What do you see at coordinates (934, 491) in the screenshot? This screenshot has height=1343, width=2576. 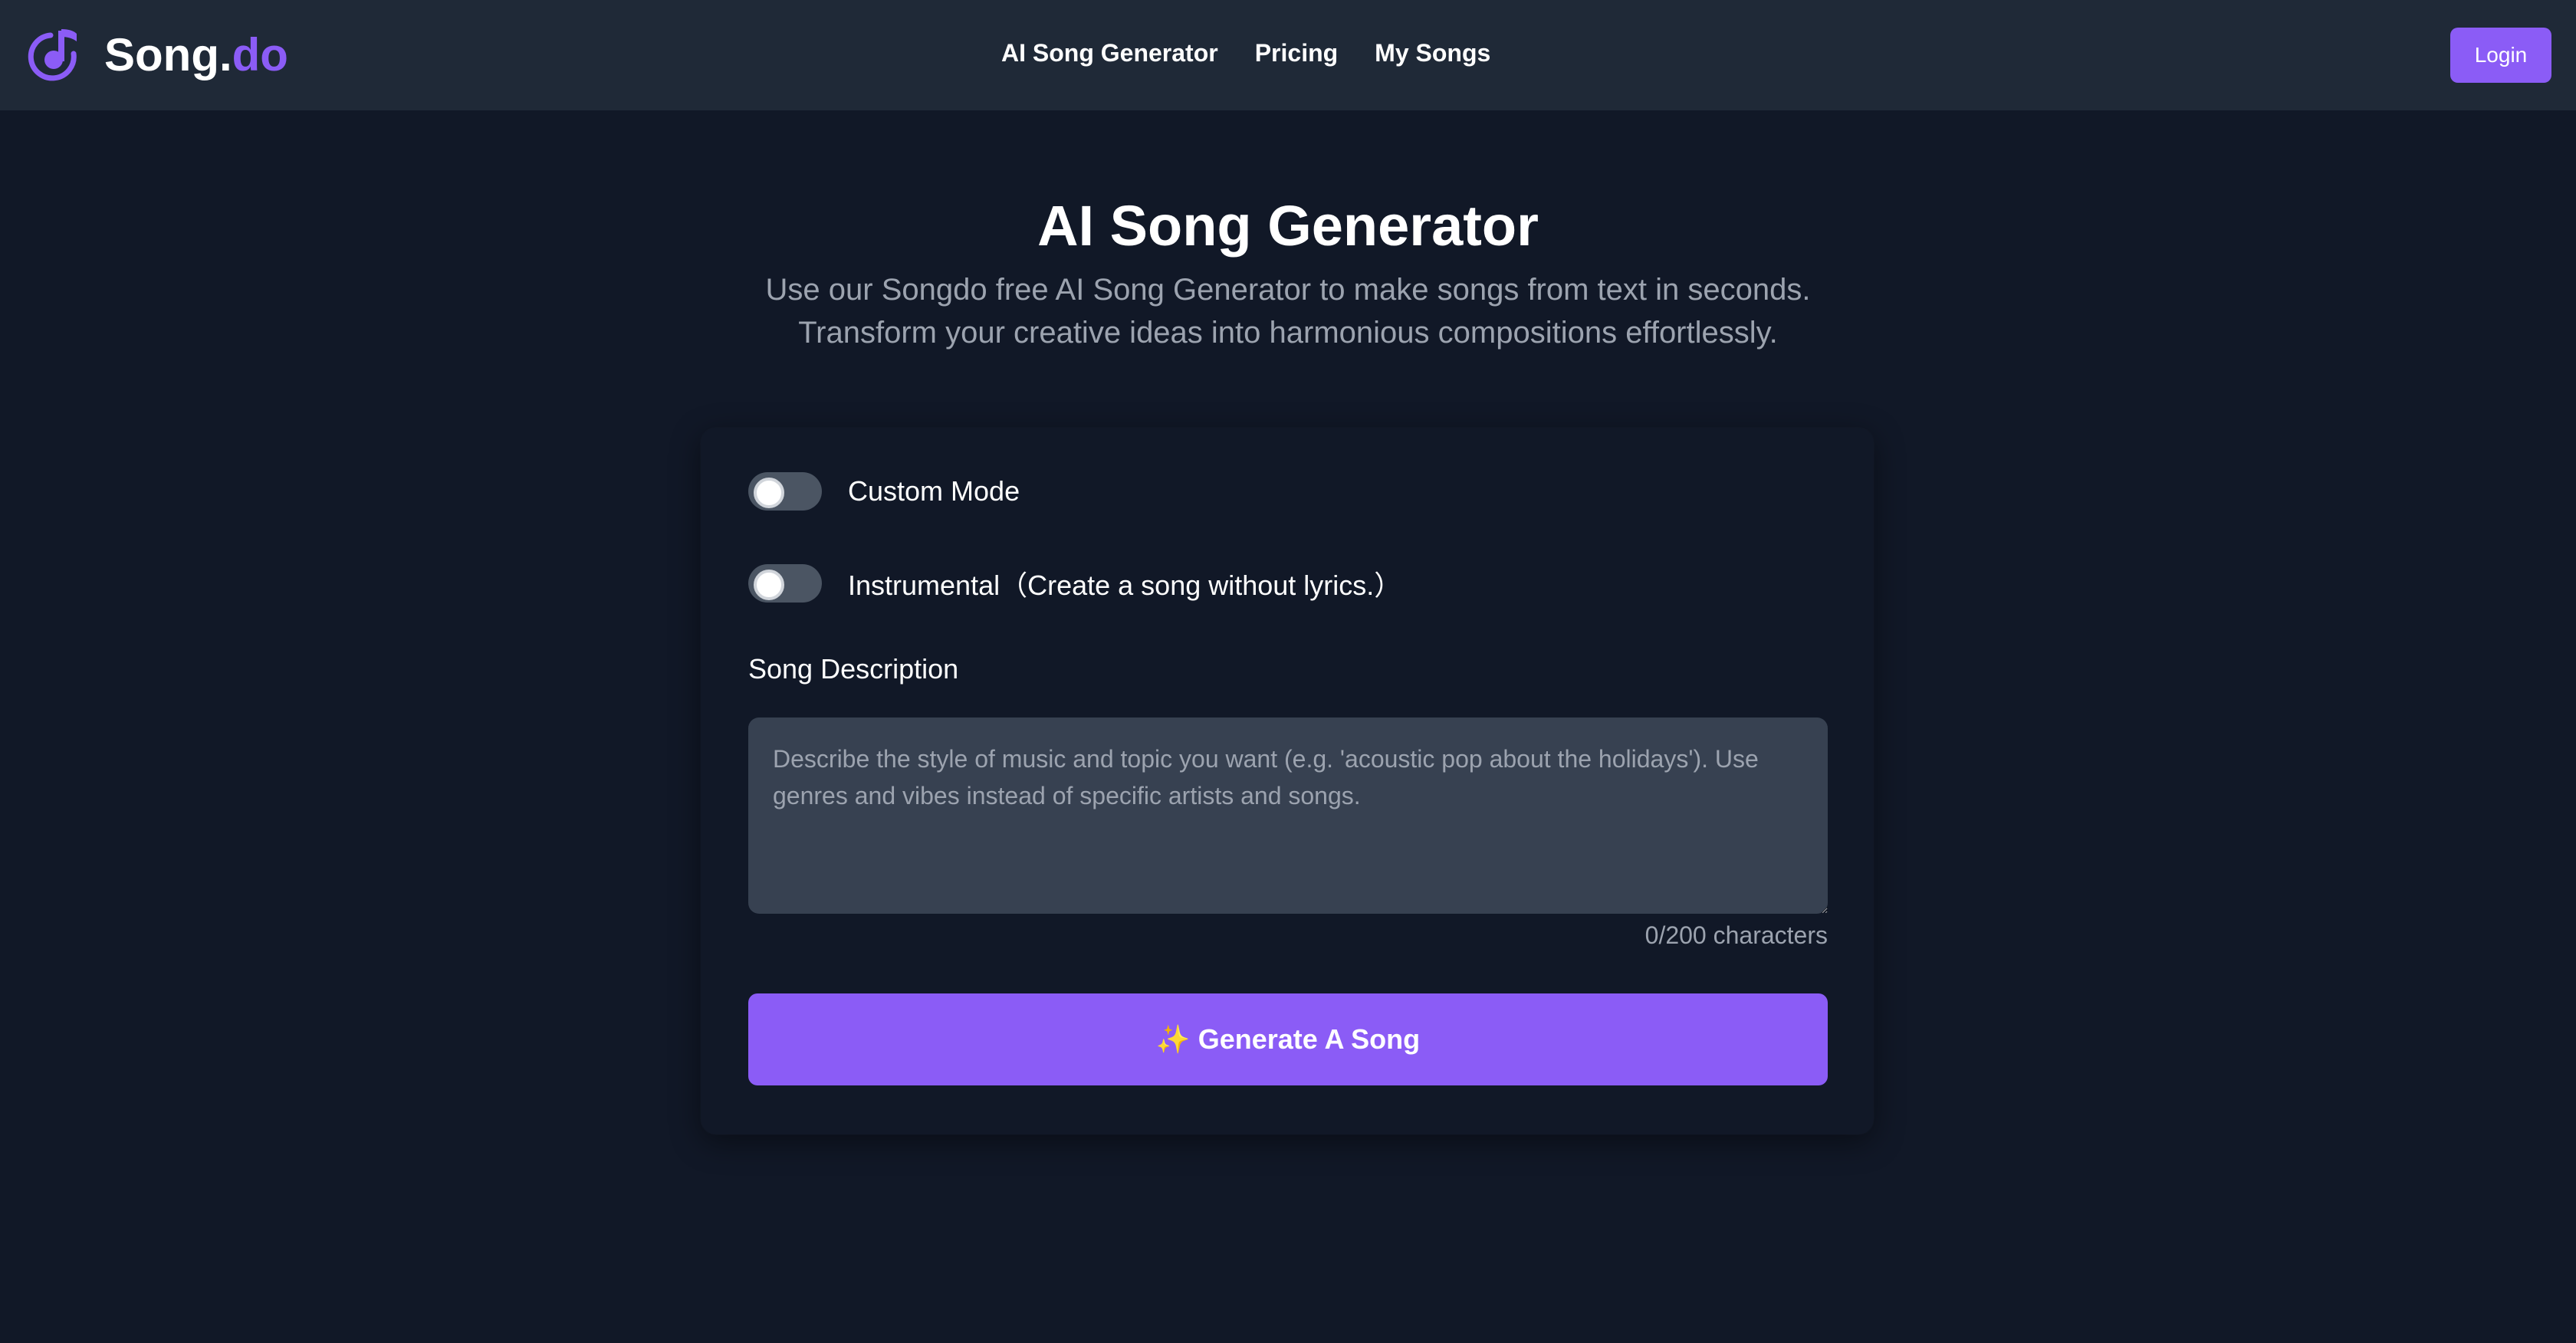 I see `custom-mode-label: Custom Mode` at bounding box center [934, 491].